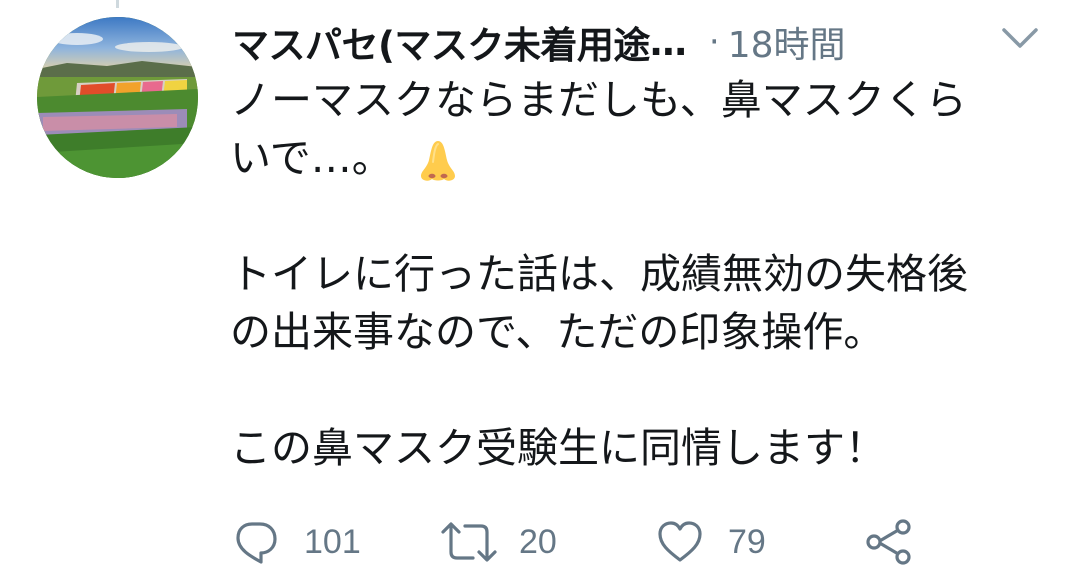 This screenshot has height=578, width=1080. Describe the element at coordinates (469, 542) in the screenshot. I see `retweet-icon` at that location.